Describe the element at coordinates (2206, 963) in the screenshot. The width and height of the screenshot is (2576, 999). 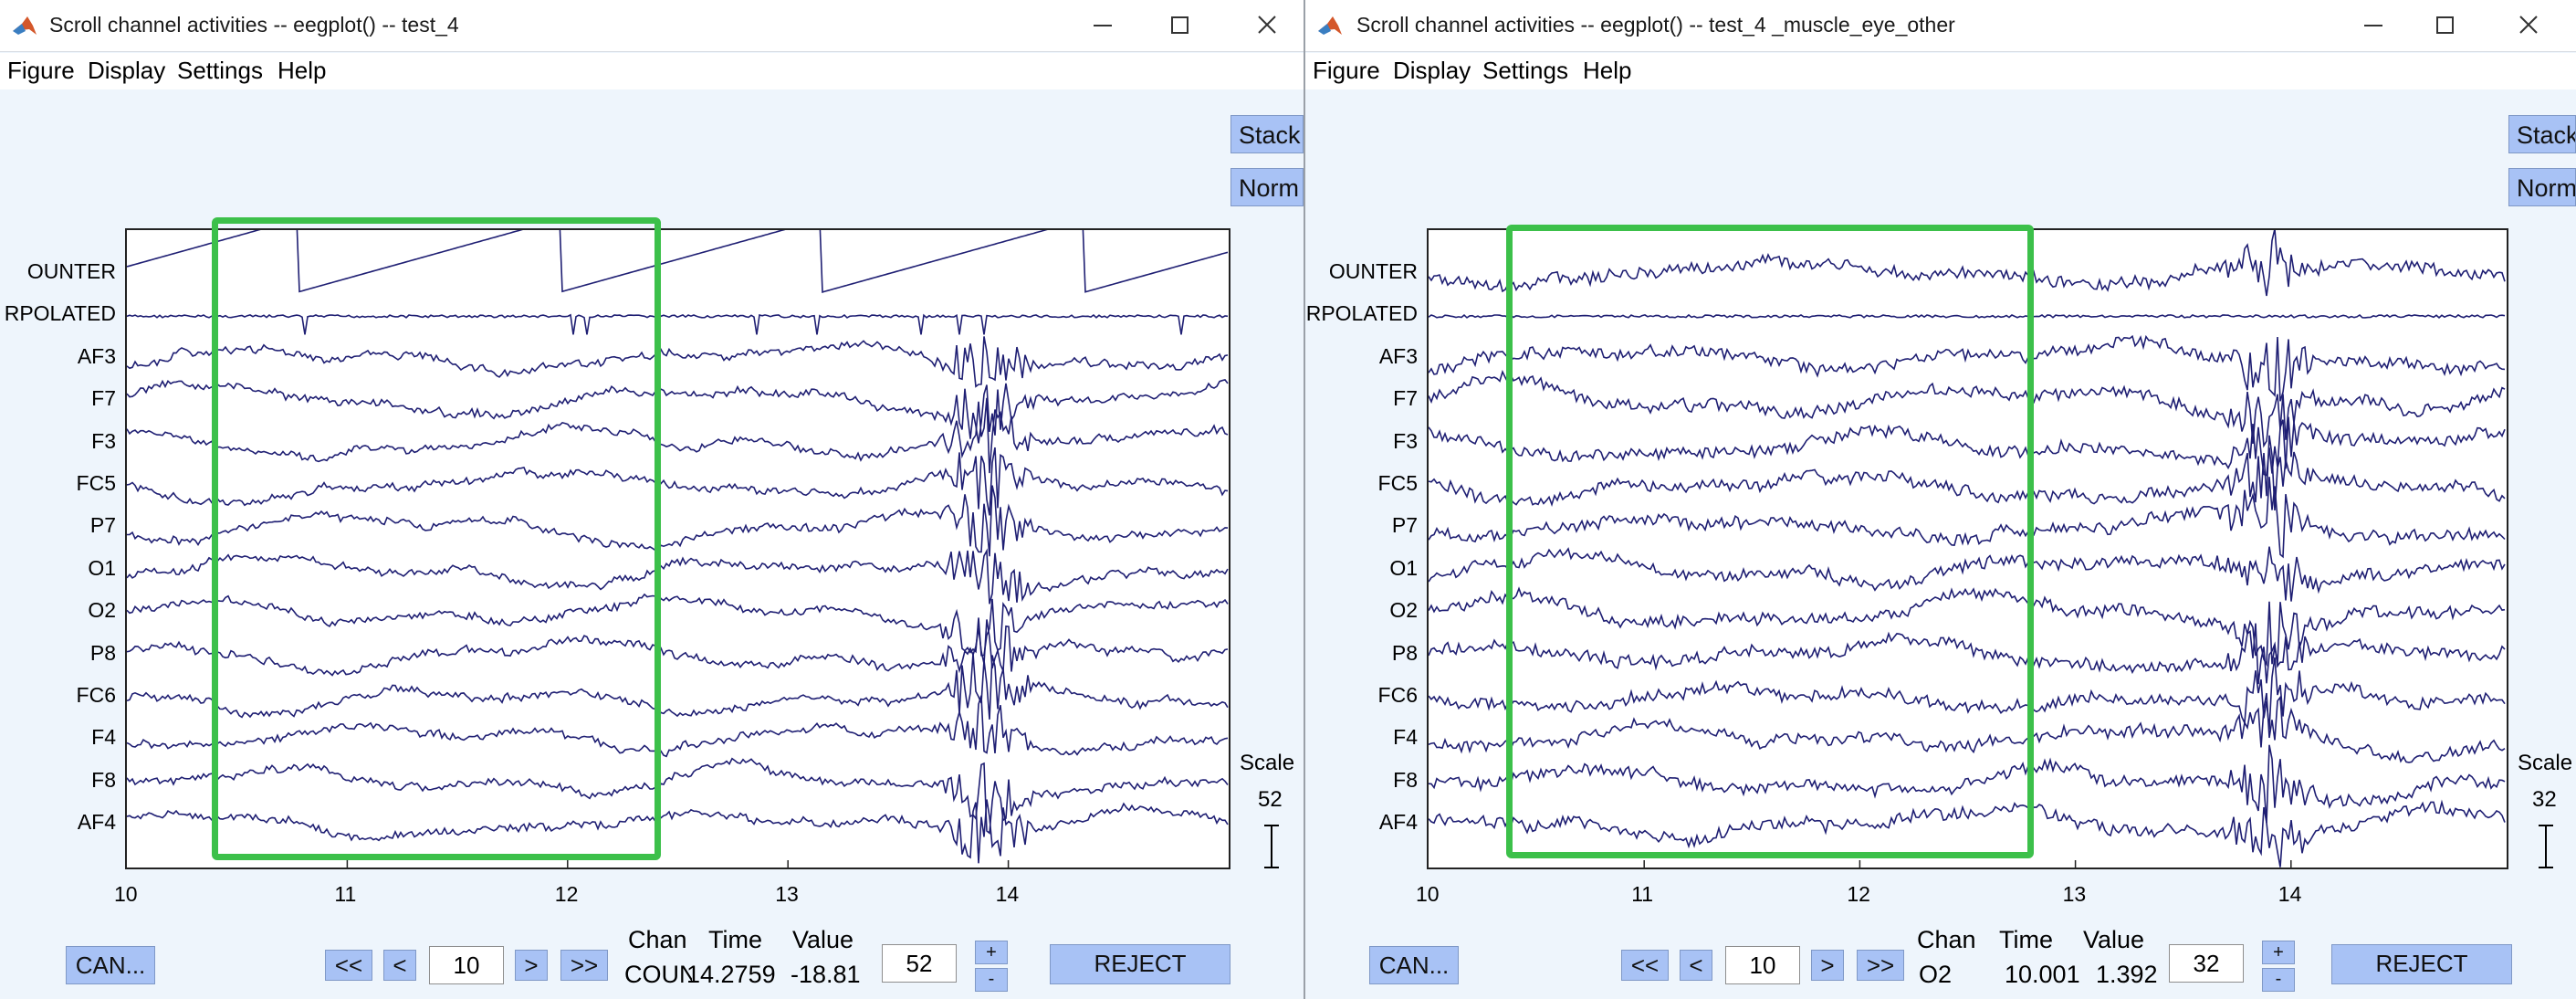
I see `scale-input: 32` at that location.